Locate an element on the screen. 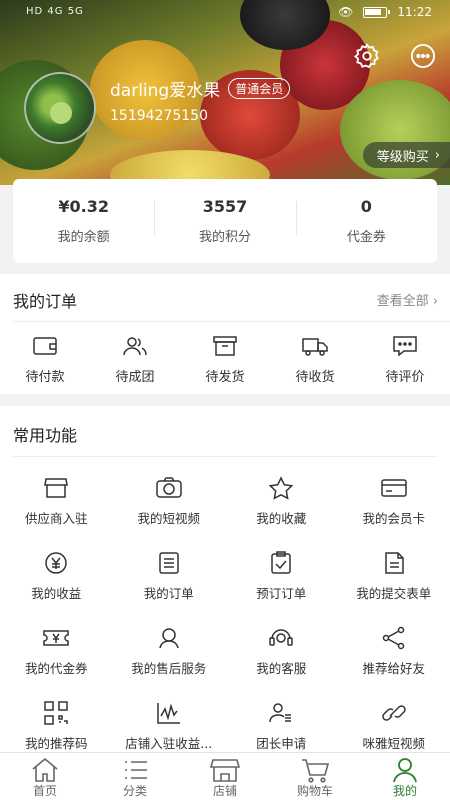 The image size is (450, 800). func-label: 我的推荐码 is located at coordinates (56, 743).